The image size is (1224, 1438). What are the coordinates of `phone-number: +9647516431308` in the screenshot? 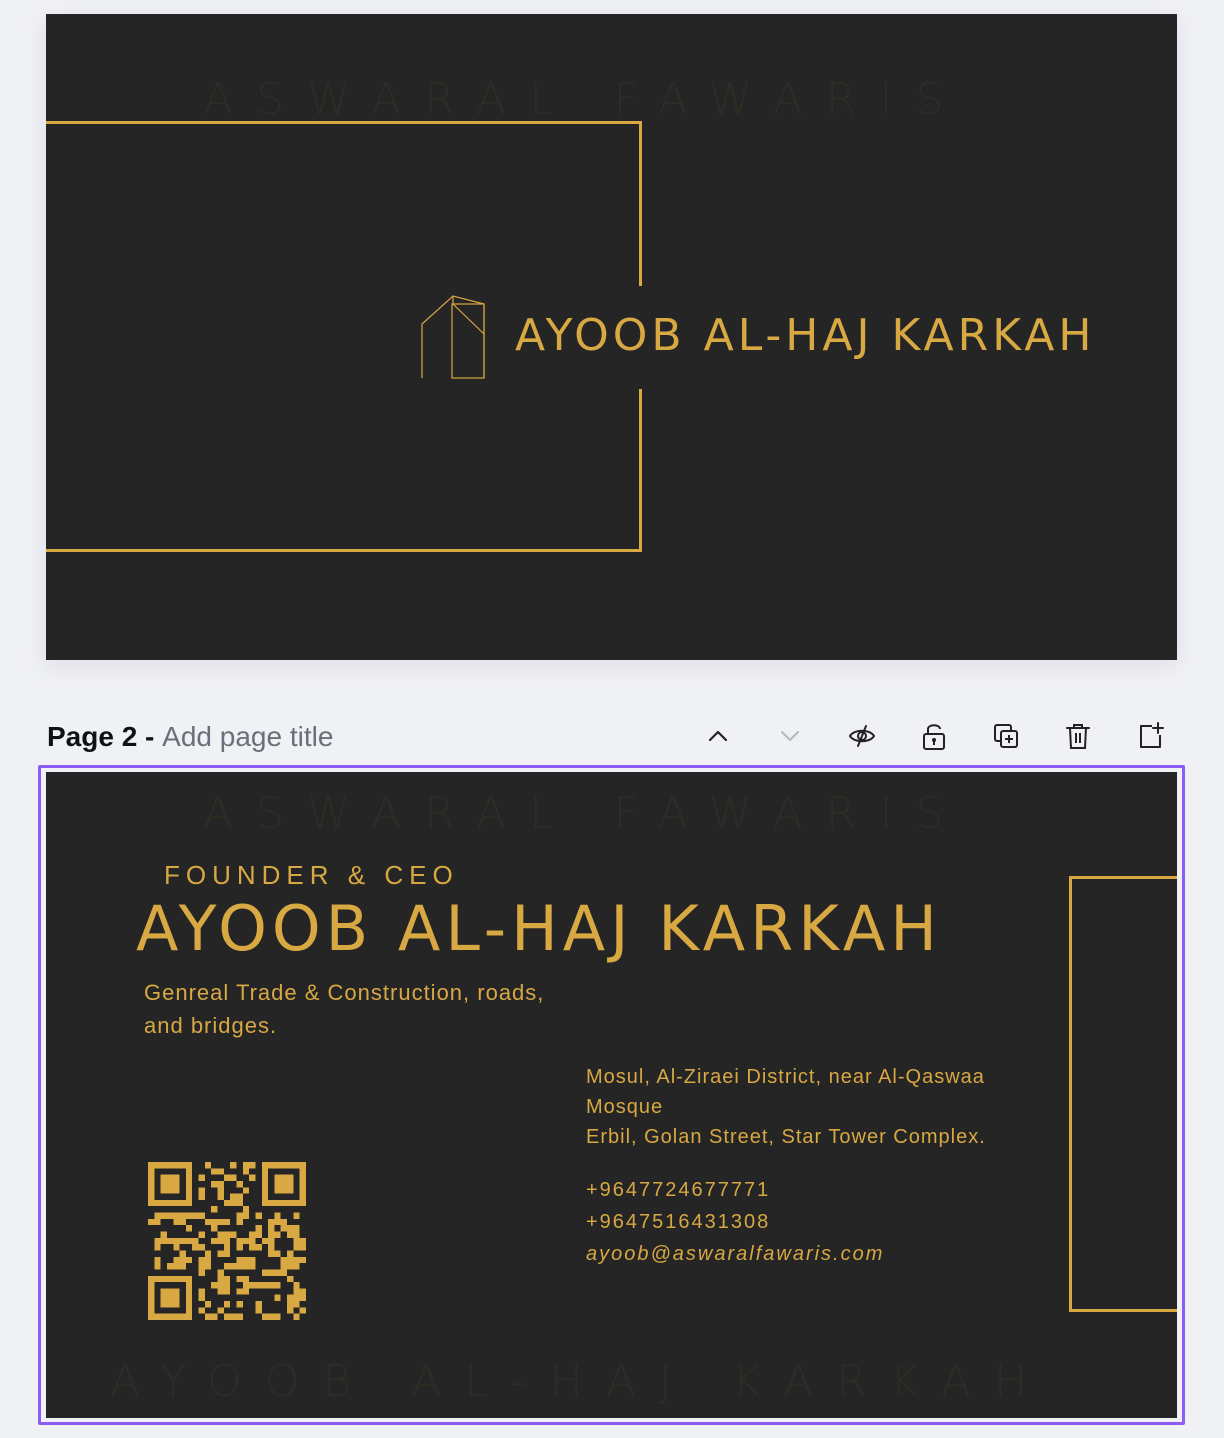 It's located at (678, 1222).